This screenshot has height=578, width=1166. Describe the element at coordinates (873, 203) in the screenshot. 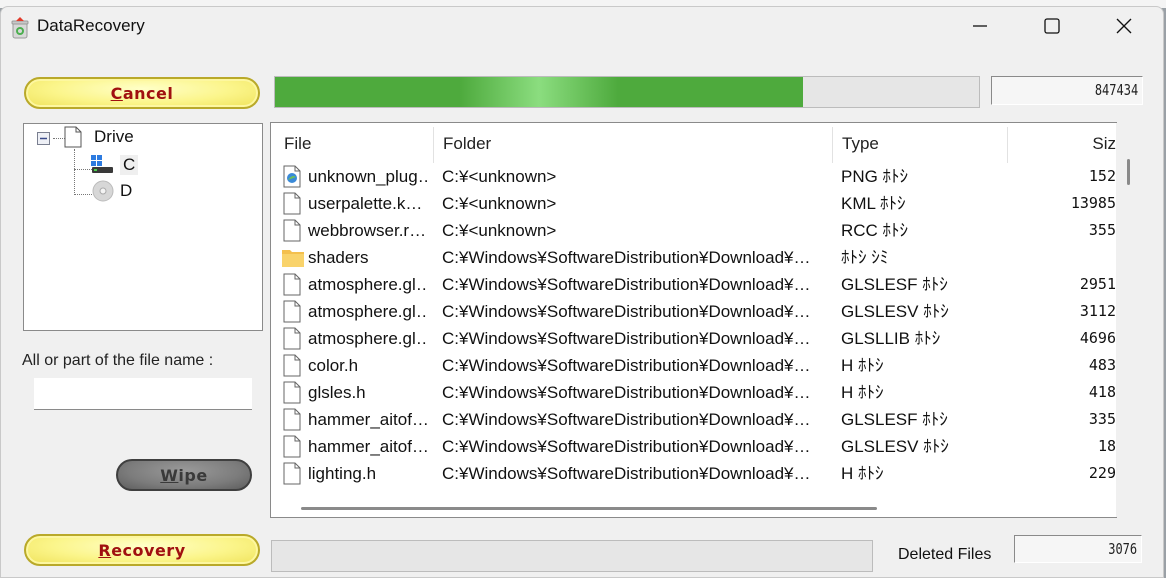

I see `cell-type: KML ﾎﾄｼ` at that location.